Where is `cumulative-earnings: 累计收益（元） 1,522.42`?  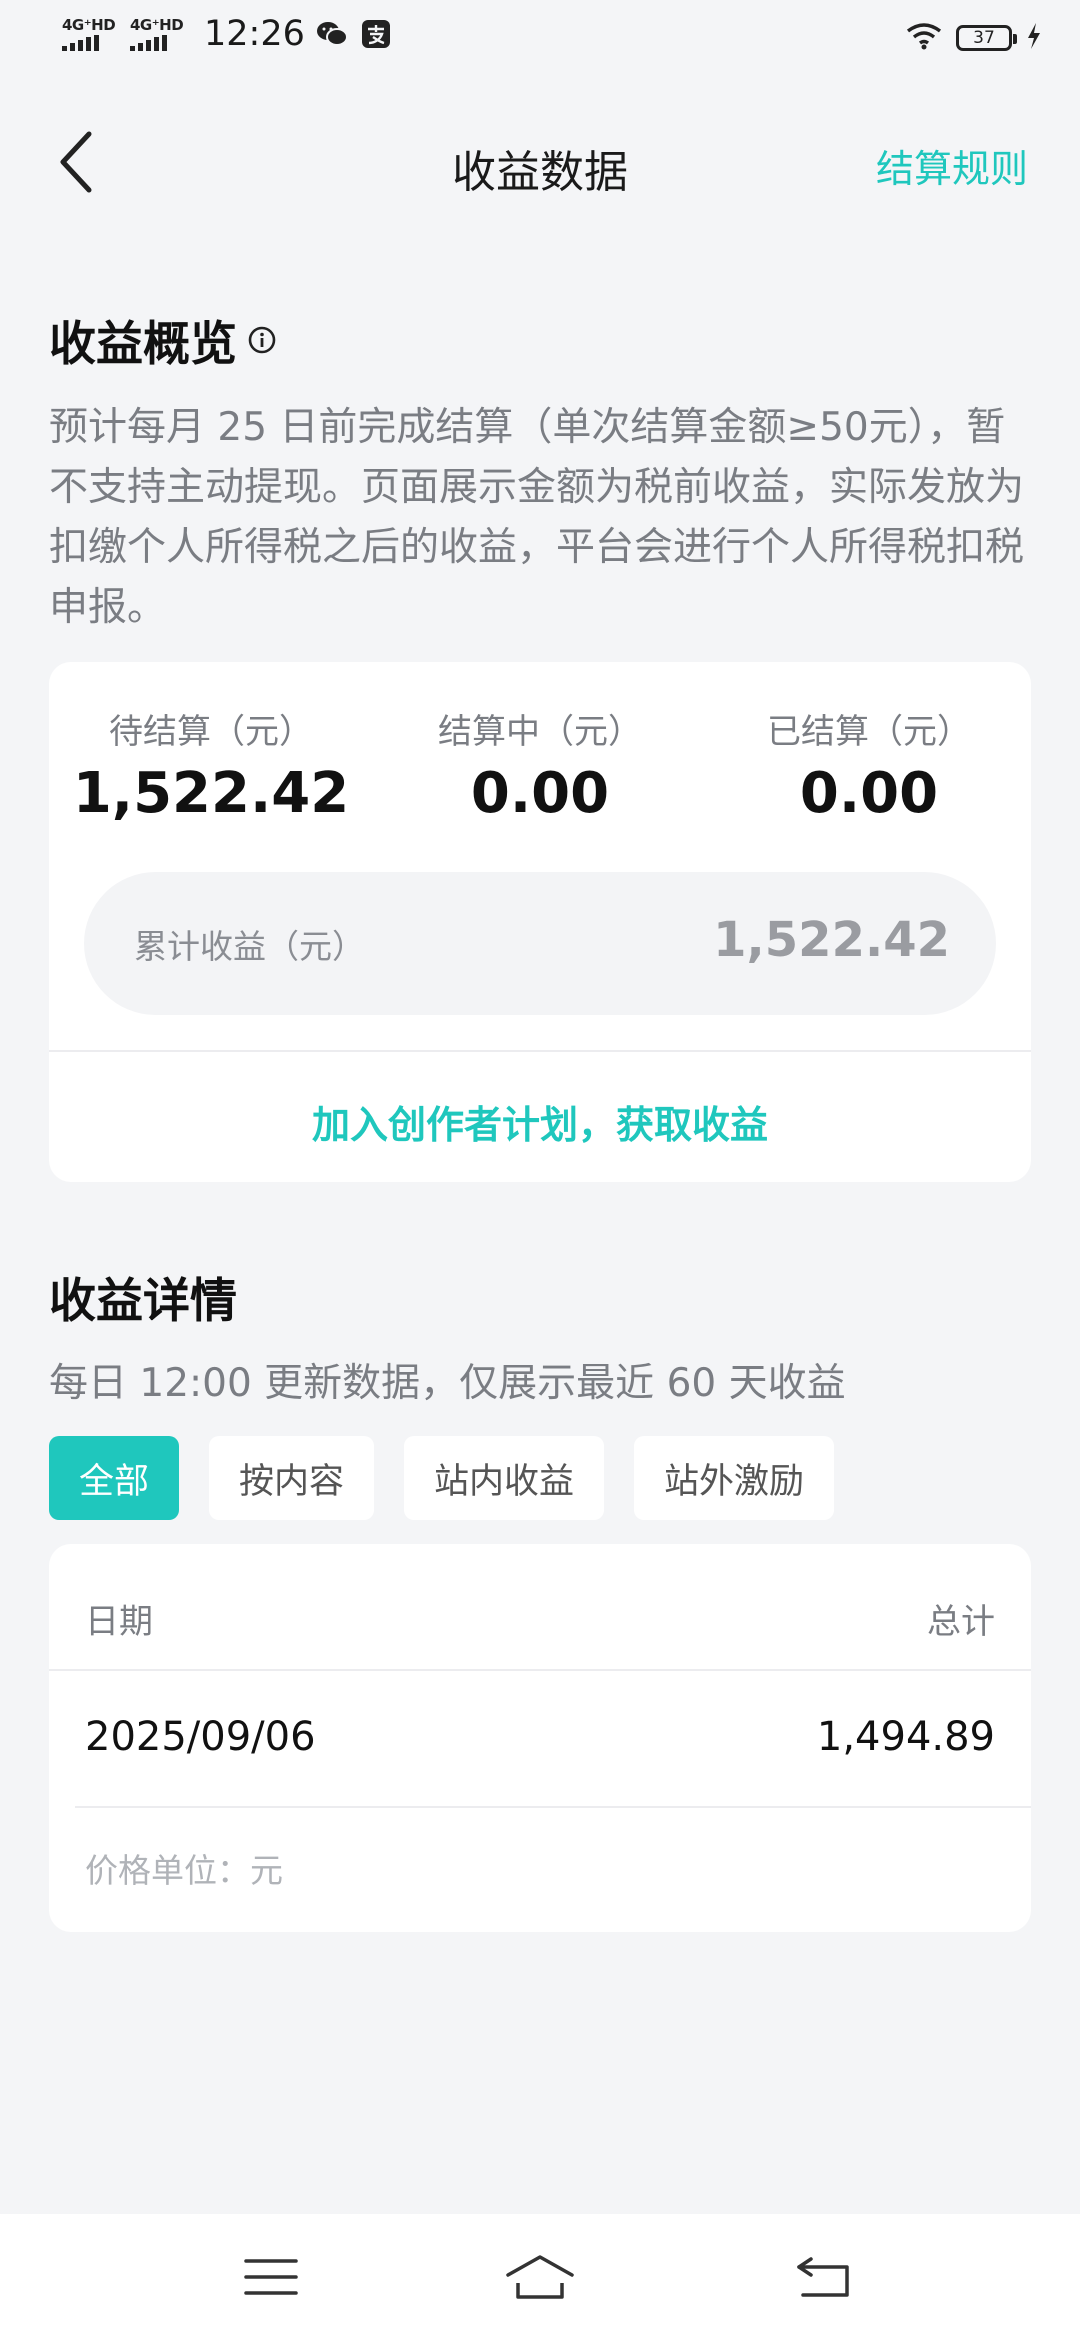 cumulative-earnings: 累计收益（元） 1,522.42 is located at coordinates (540, 943).